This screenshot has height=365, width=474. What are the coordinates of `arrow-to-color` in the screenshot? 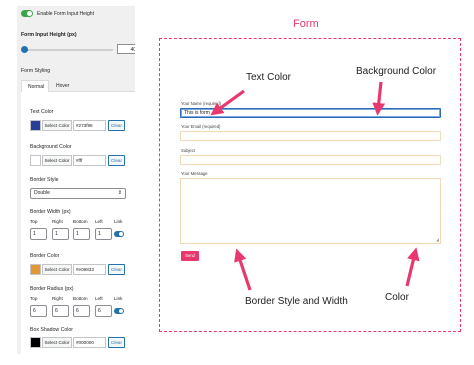 It's located at (412, 267).